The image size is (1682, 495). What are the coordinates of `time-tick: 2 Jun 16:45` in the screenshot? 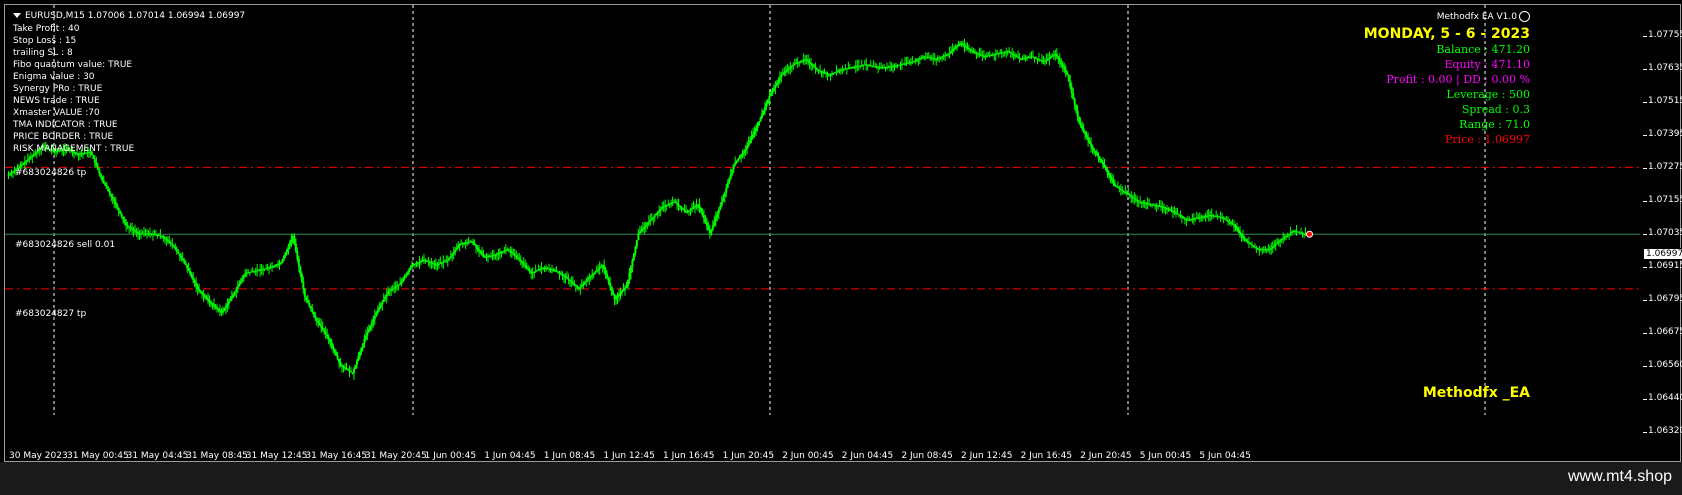 It's located at (1046, 456).